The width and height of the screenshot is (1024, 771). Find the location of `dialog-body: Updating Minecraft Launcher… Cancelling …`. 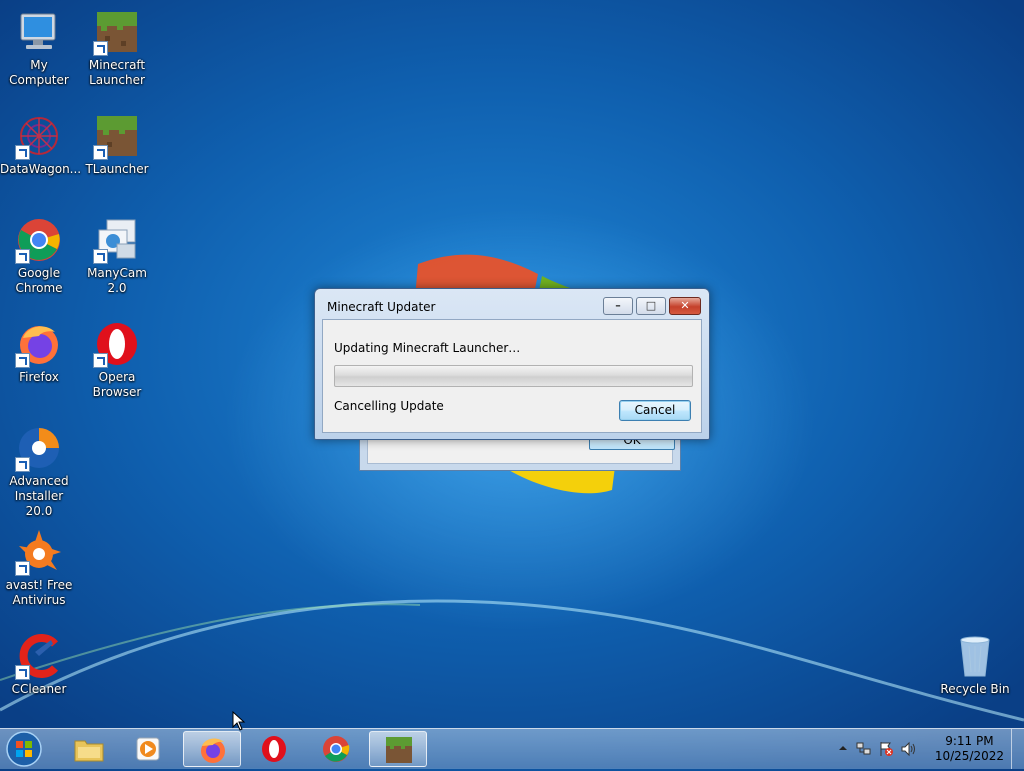

dialog-body: Updating Minecraft Launcher… Cancelling … is located at coordinates (512, 376).